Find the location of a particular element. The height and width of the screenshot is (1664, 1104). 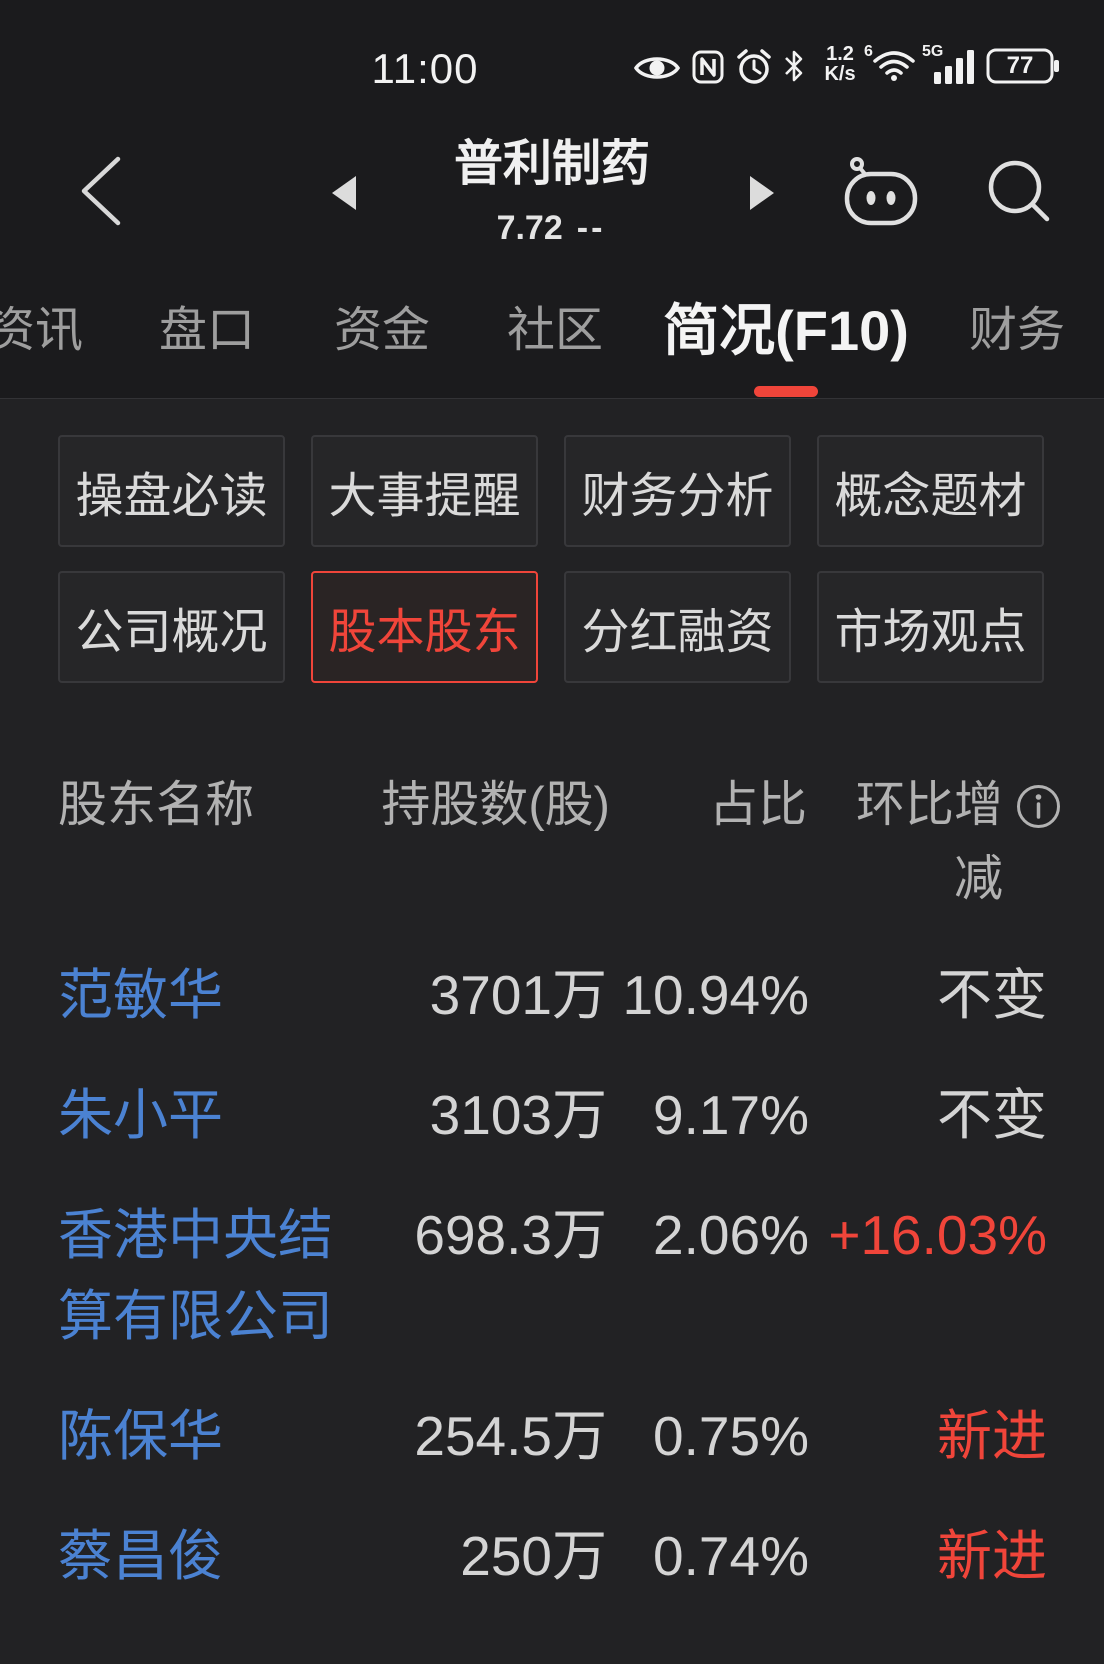

nfc-icon is located at coordinates (708, 67).